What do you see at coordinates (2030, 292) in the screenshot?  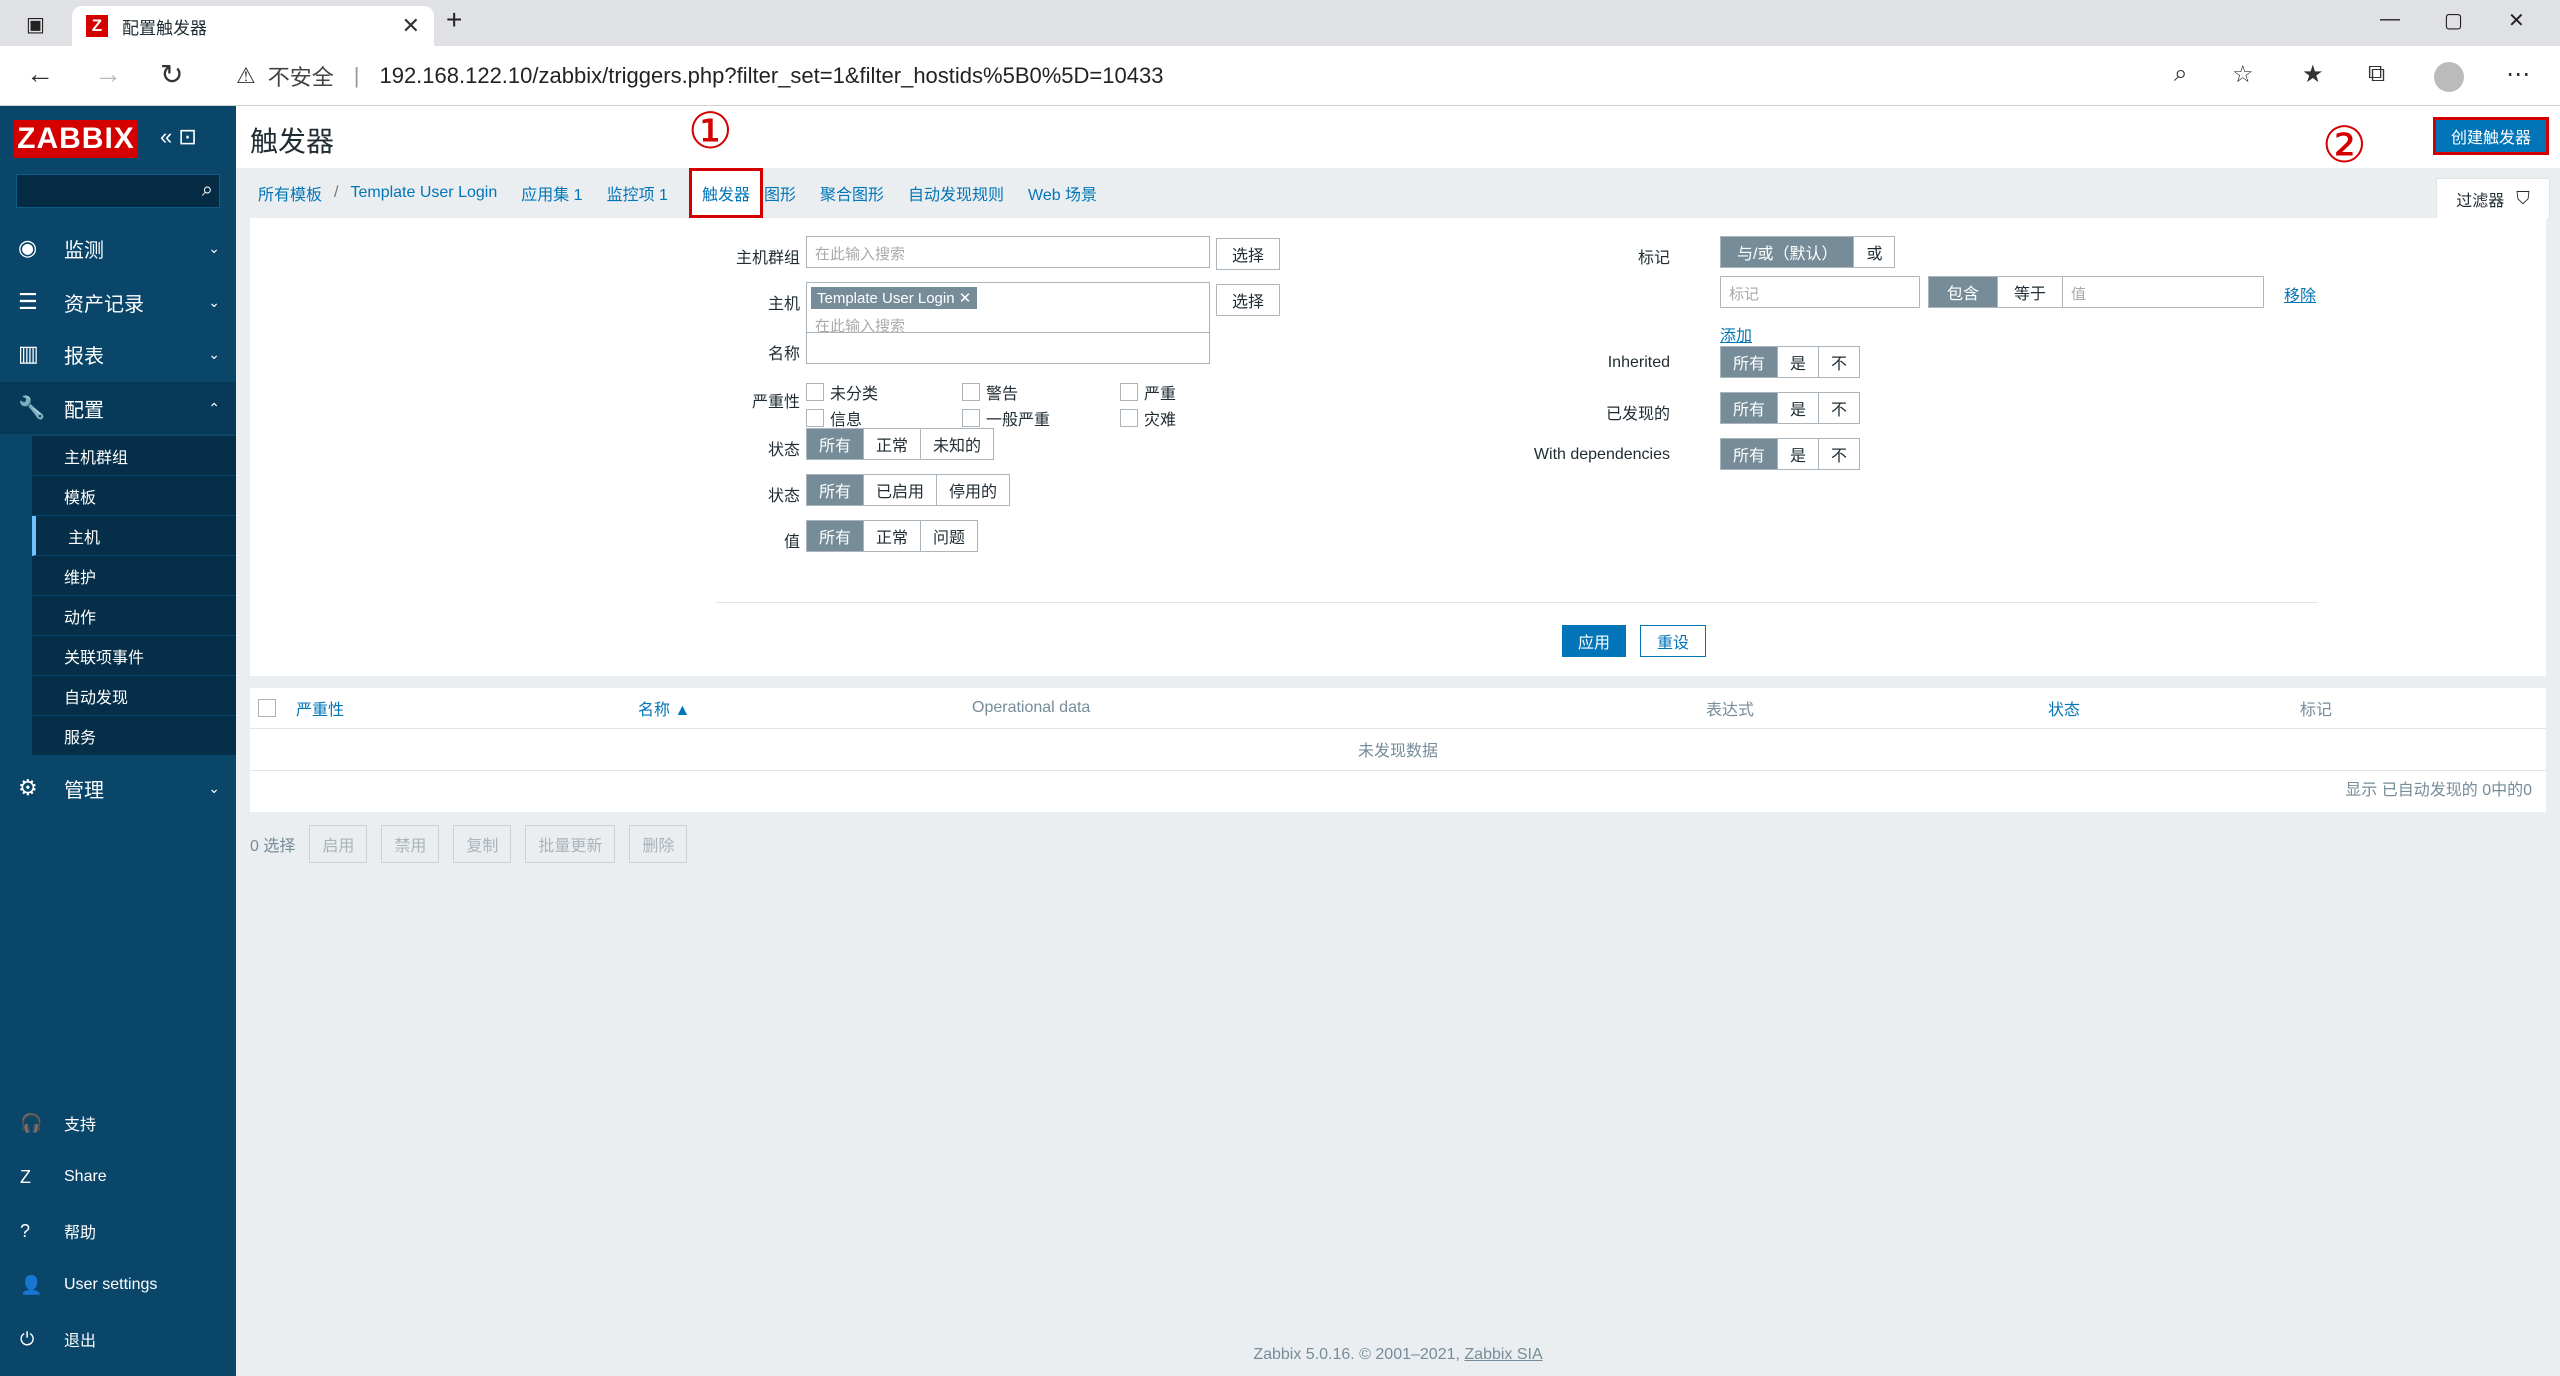 I see `tag-op-equals: 等于` at bounding box center [2030, 292].